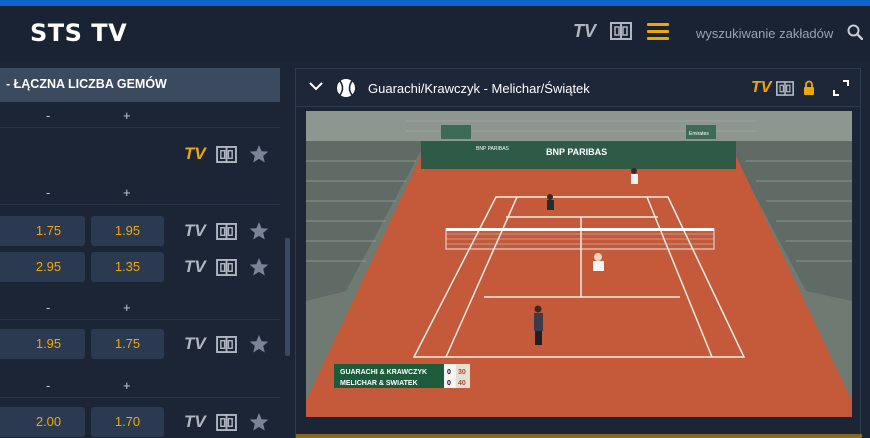 This screenshot has width=870, height=438. I want to click on odds-button: 1.35, so click(127, 267).